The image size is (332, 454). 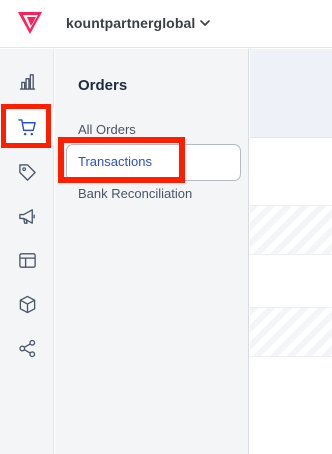 I want to click on rail-item-marketing, so click(x=27, y=216).